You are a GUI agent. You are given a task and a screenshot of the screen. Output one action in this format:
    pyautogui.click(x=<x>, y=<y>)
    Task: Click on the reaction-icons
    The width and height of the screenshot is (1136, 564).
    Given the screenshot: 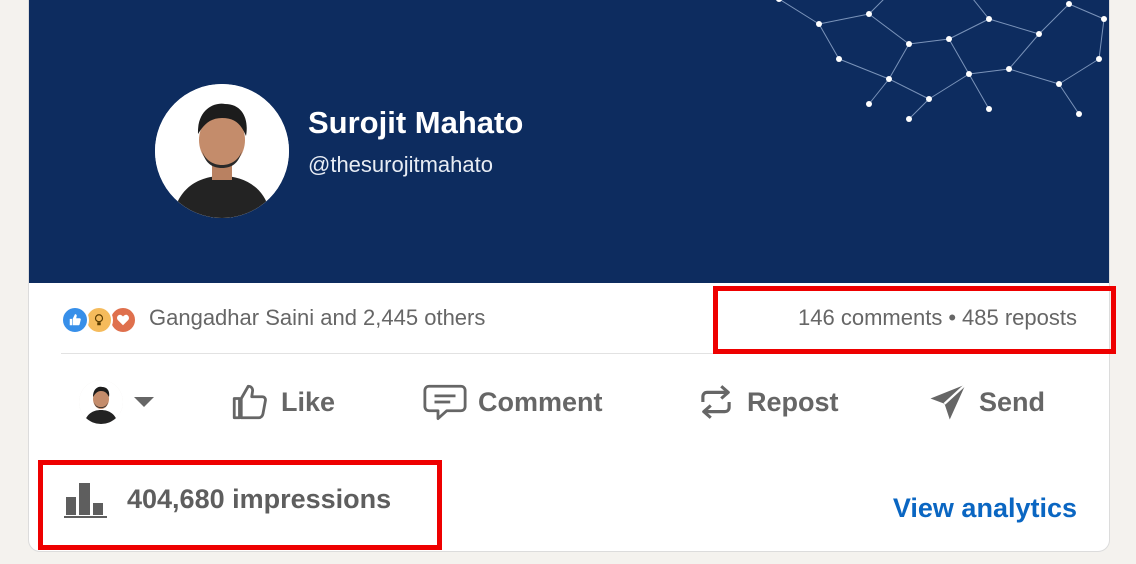 What is the action you would take?
    pyautogui.click(x=101, y=321)
    